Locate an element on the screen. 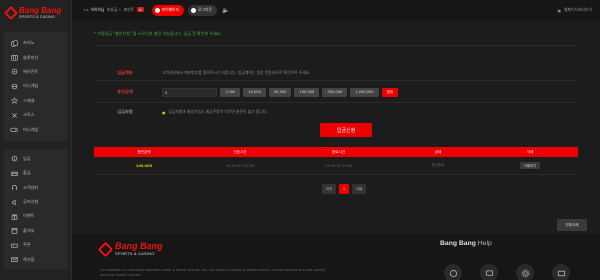 This screenshot has height=280, width=600. help-icons is located at coordinates (507, 272).